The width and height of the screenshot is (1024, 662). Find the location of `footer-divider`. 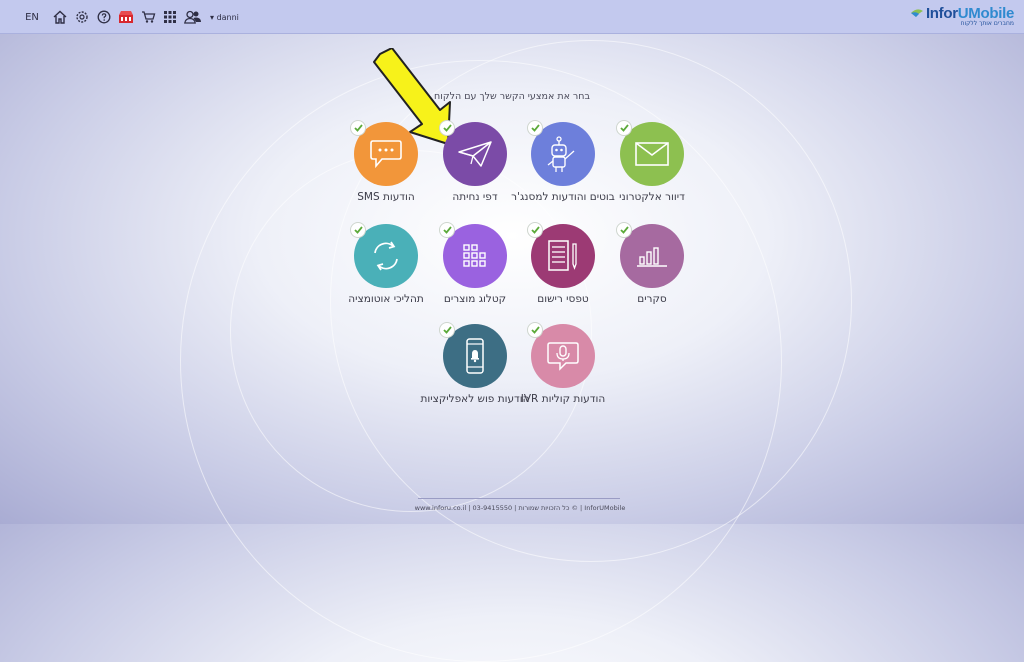

footer-divider is located at coordinates (519, 498).